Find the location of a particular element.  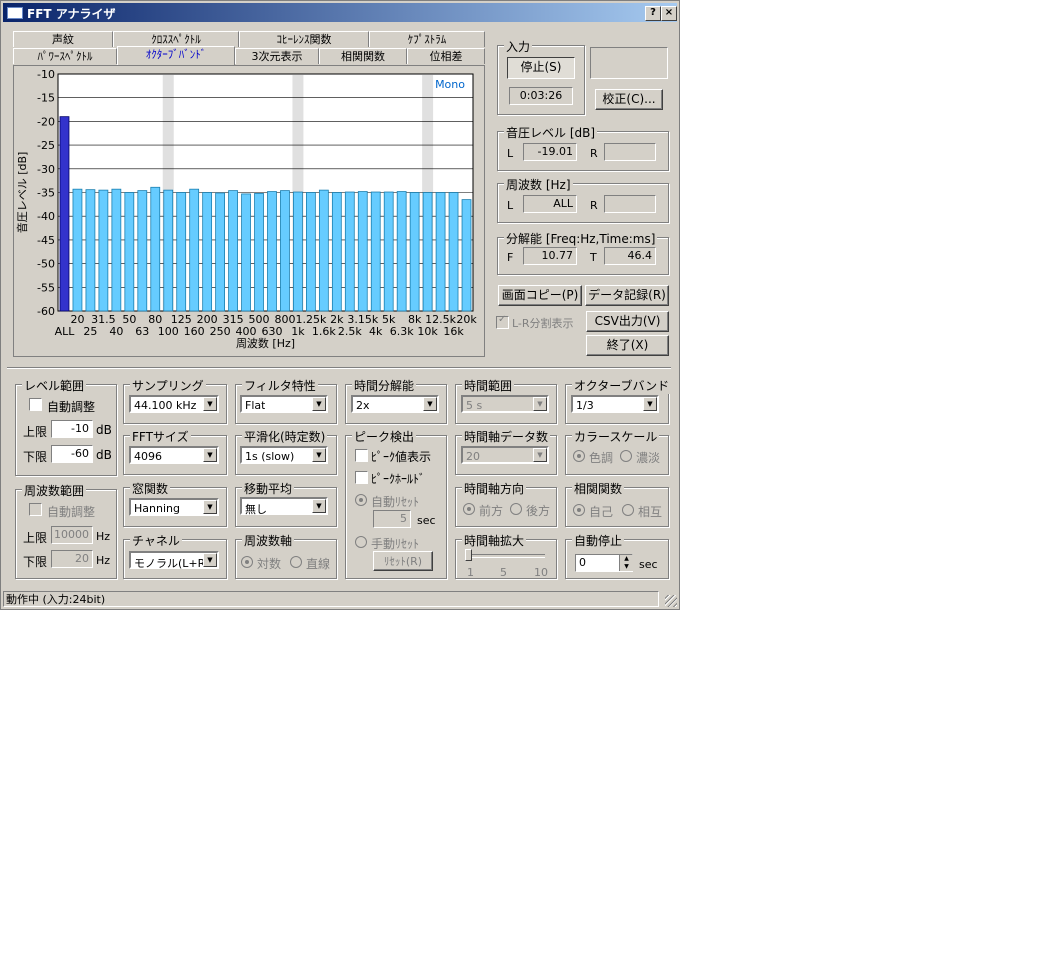

exit-button: 終了(X) is located at coordinates (627, 345).